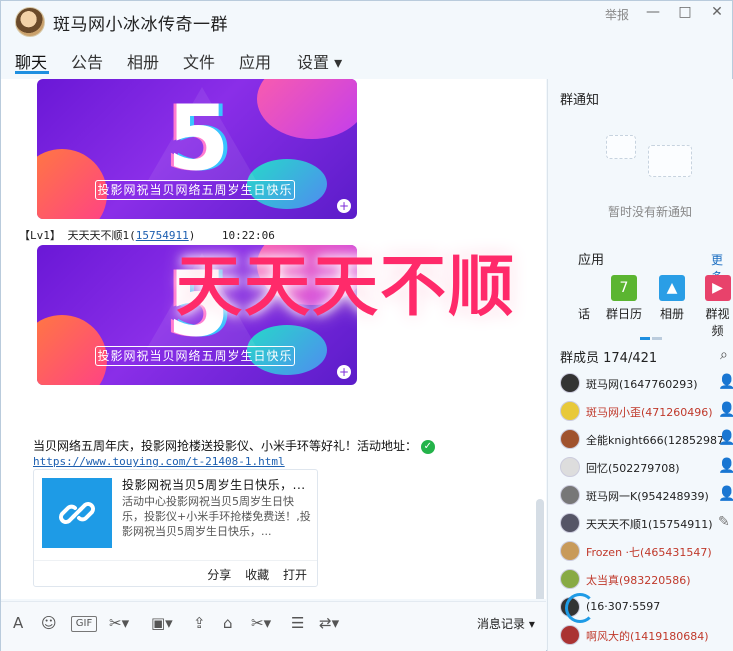  I want to click on app-album: ▲ 相册, so click(672, 298).